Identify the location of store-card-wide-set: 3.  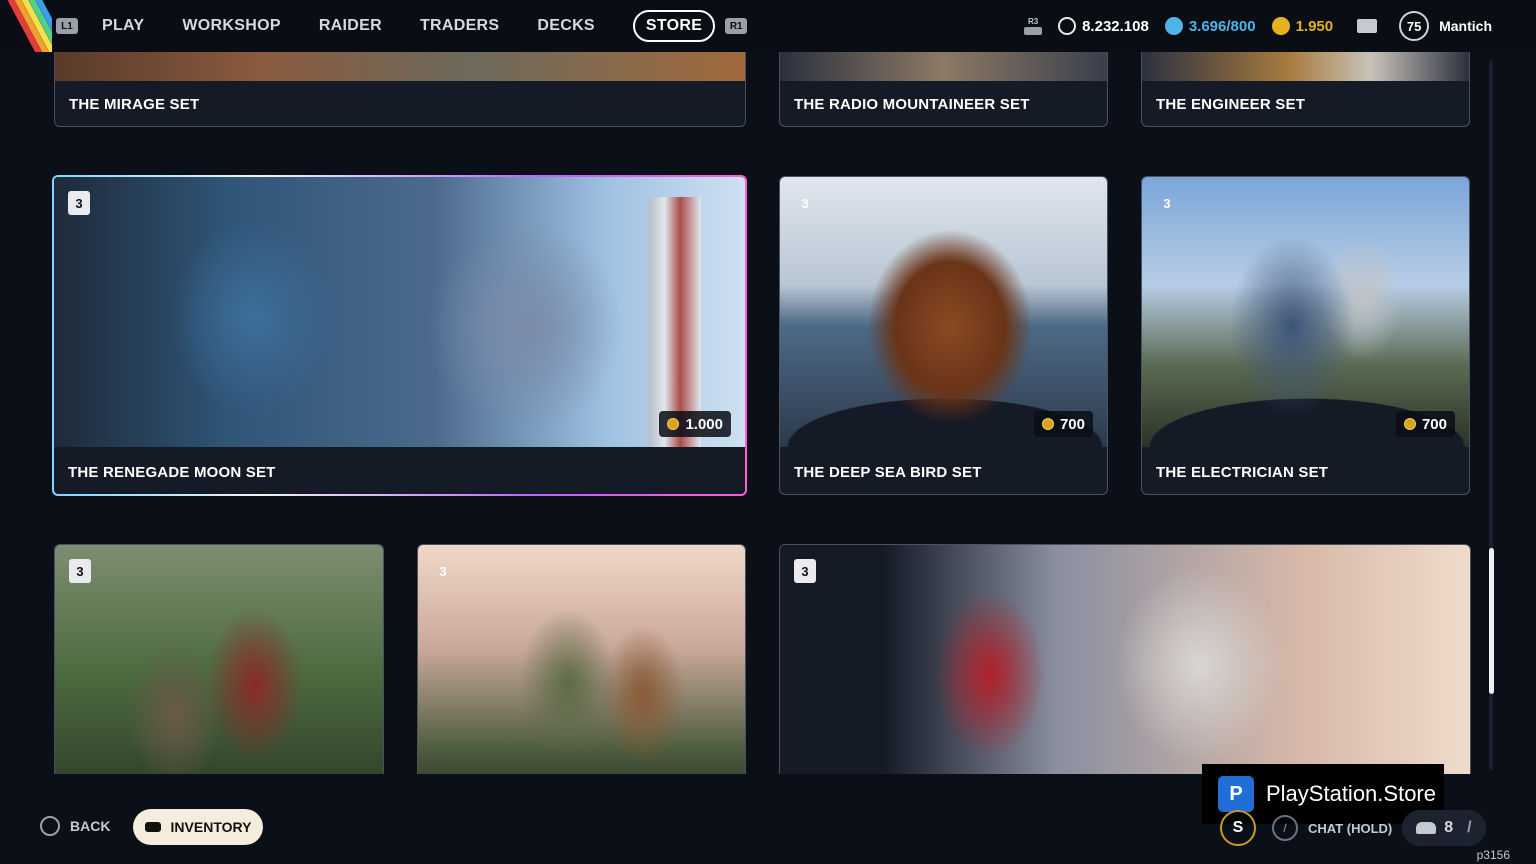
(1125, 659).